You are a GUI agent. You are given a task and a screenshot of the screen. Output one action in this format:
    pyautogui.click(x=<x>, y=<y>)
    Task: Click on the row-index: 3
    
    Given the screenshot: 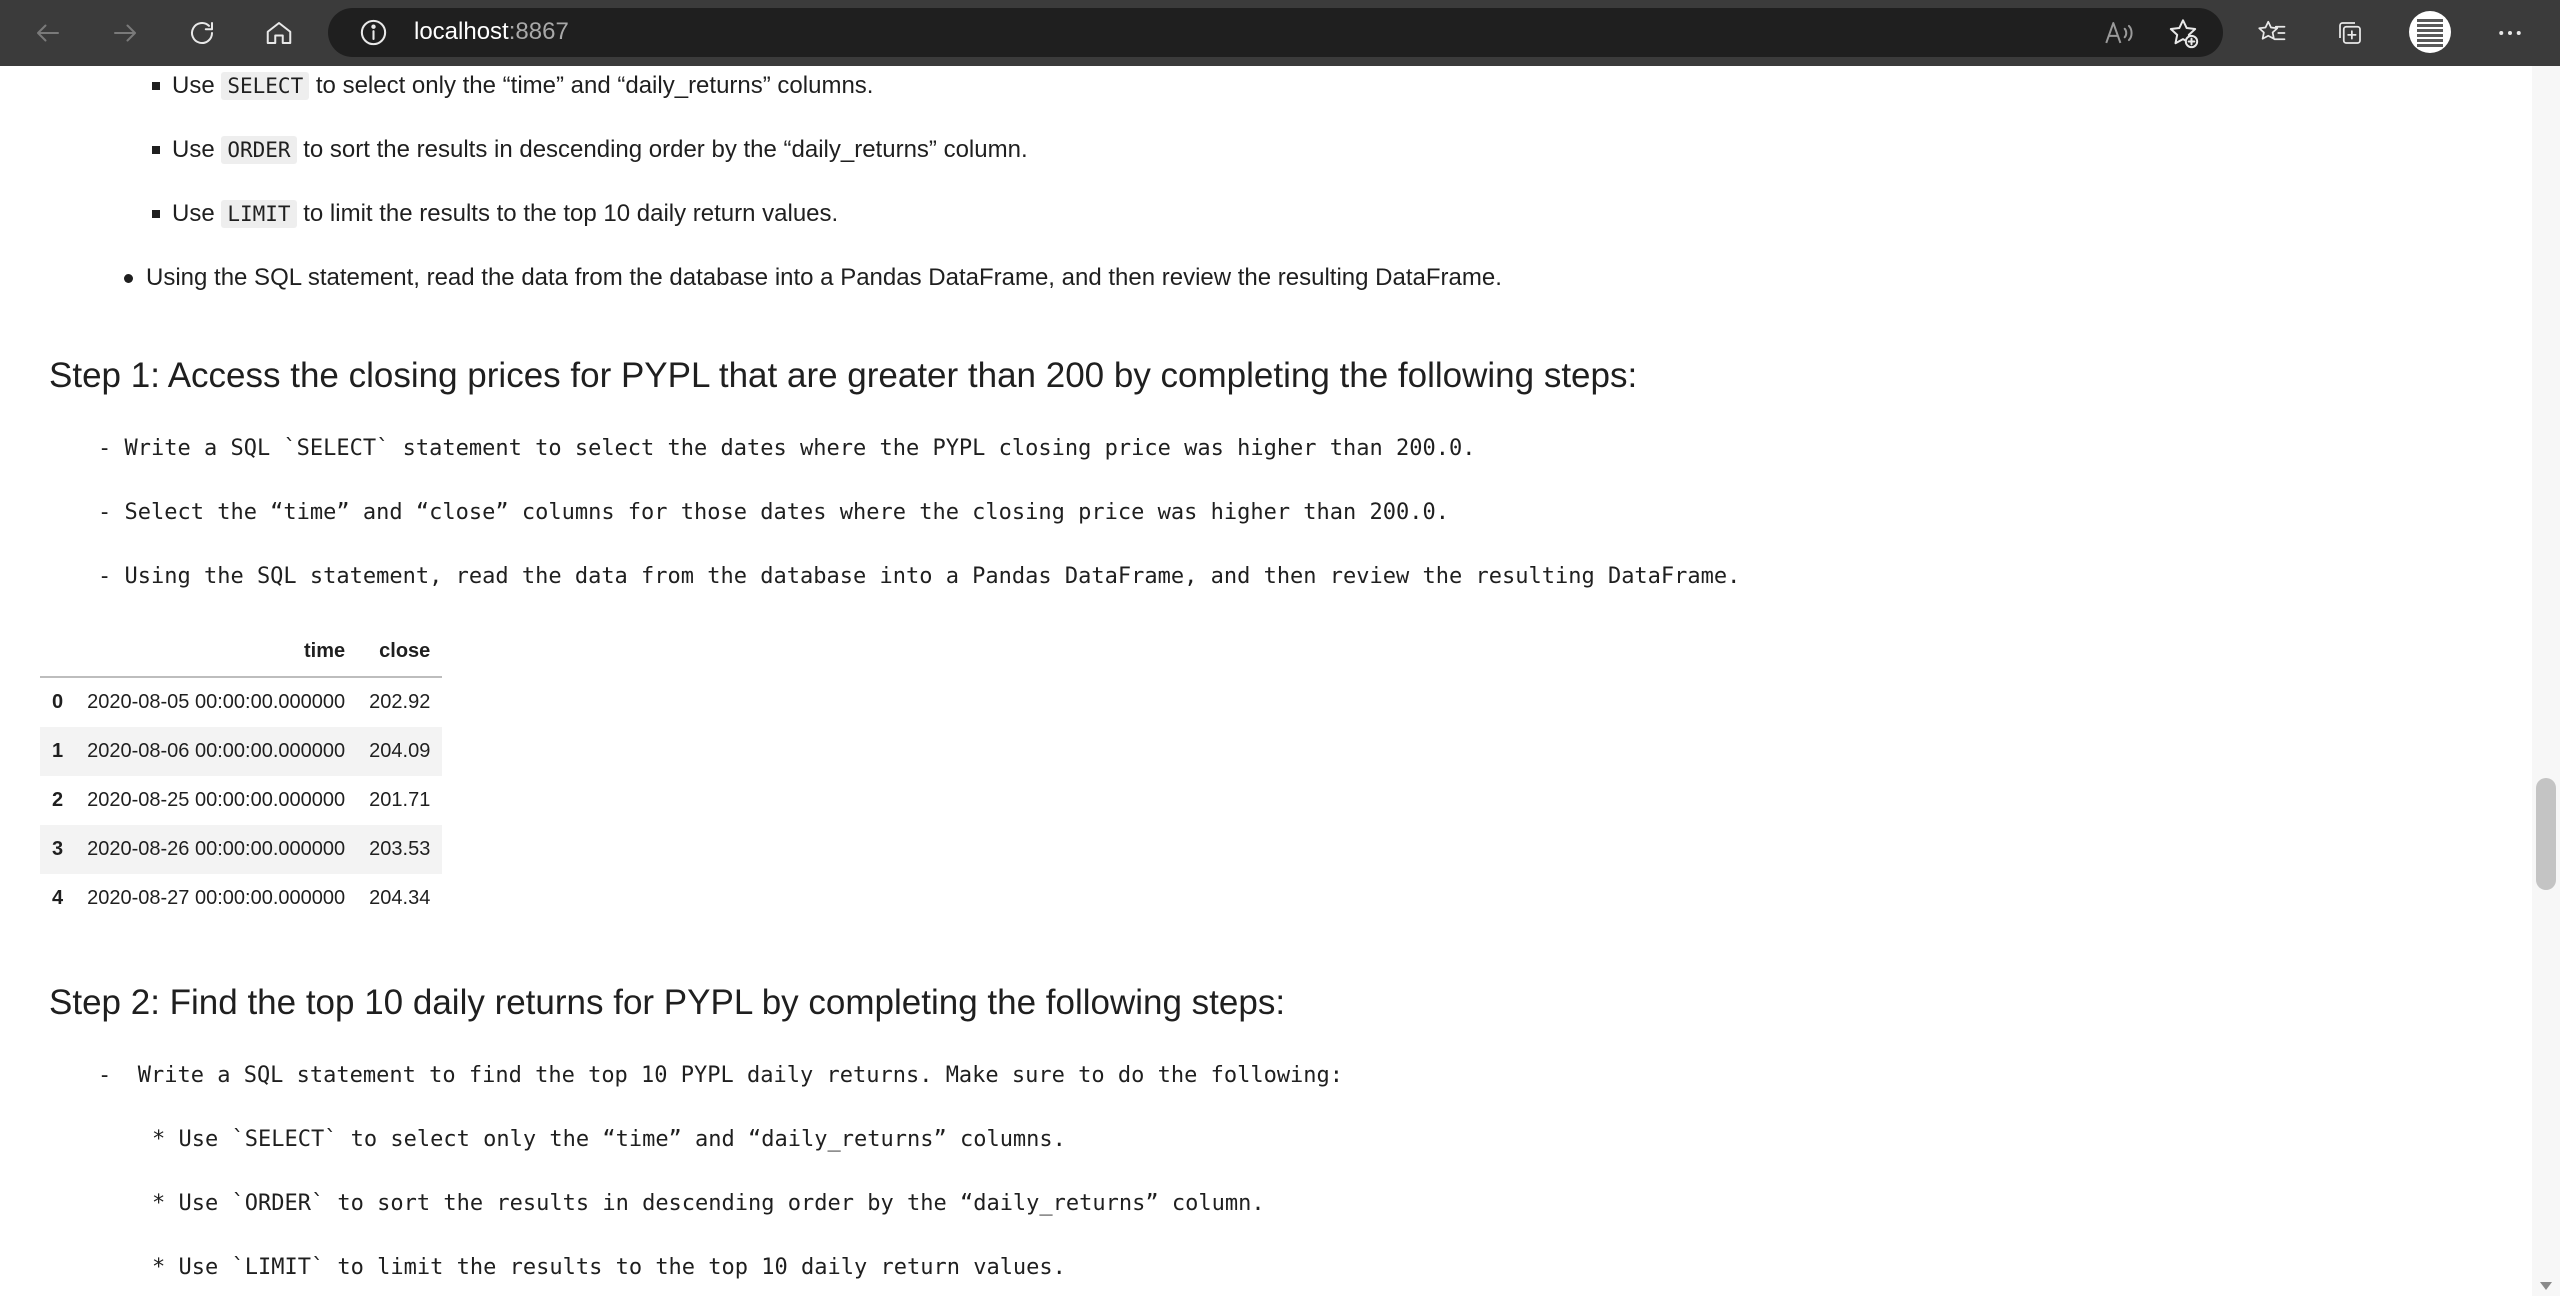 What is the action you would take?
    pyautogui.click(x=58, y=849)
    